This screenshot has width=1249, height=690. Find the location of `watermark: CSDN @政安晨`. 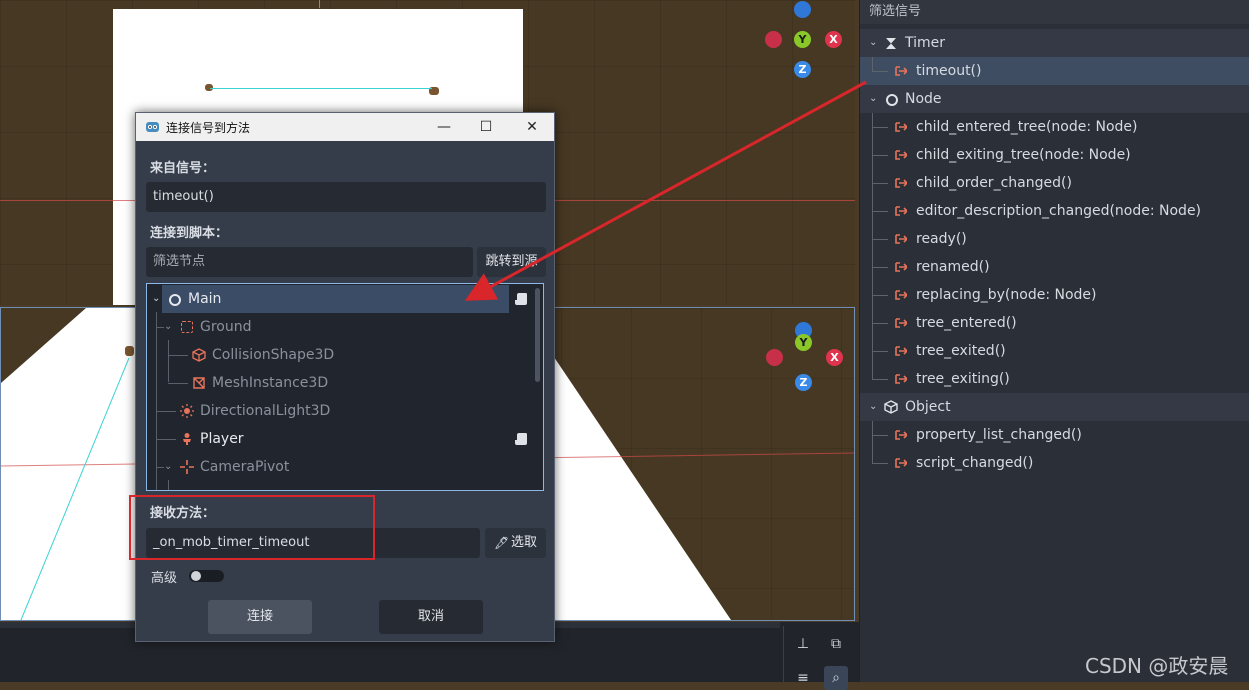

watermark: CSDN @政安晨 is located at coordinates (1157, 666).